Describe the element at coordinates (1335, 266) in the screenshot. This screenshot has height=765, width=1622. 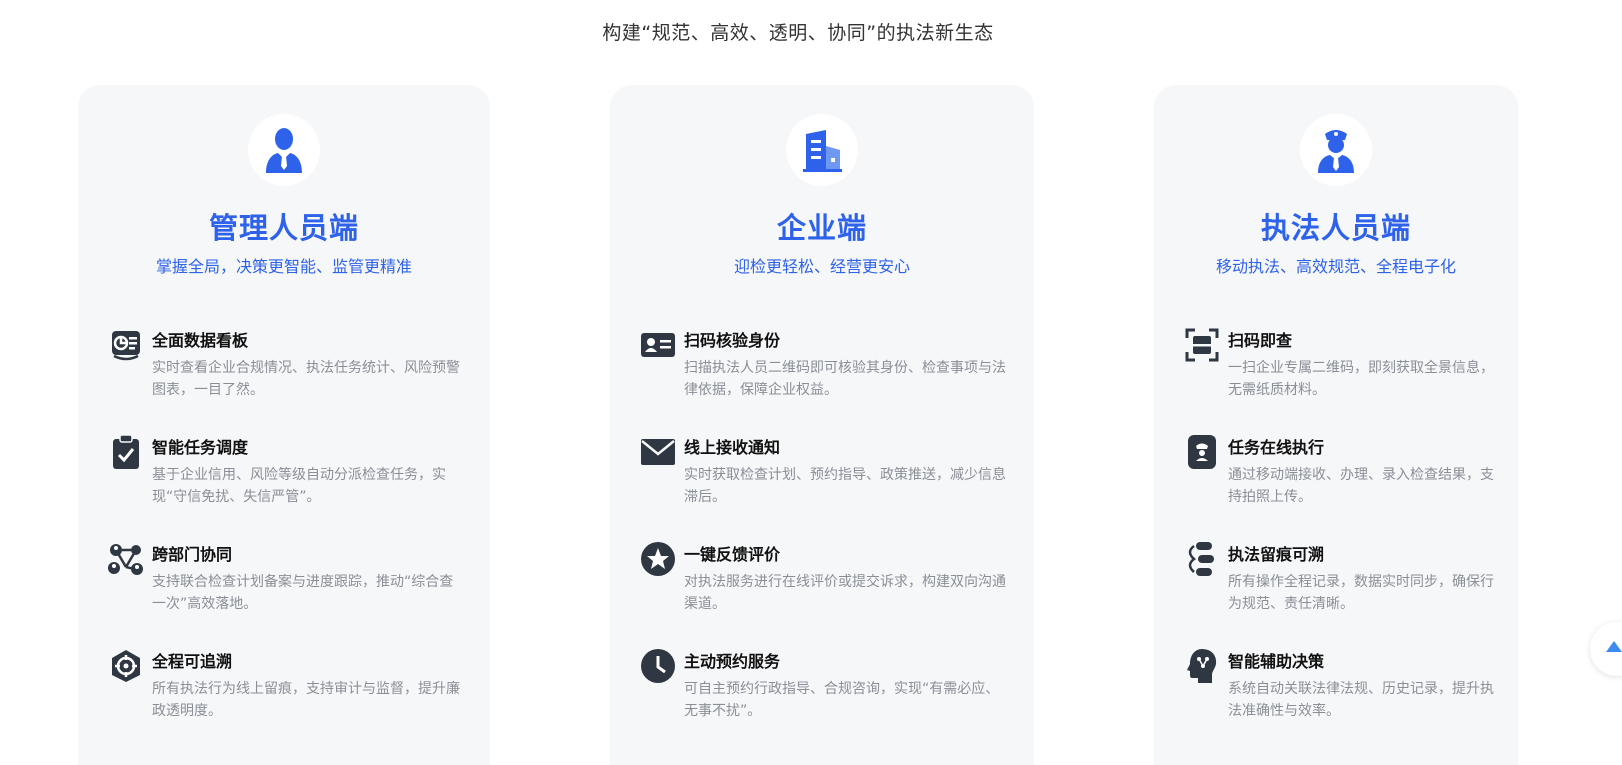
I see `card-subtitle: 移动执法、高效规范、全程电子化` at that location.